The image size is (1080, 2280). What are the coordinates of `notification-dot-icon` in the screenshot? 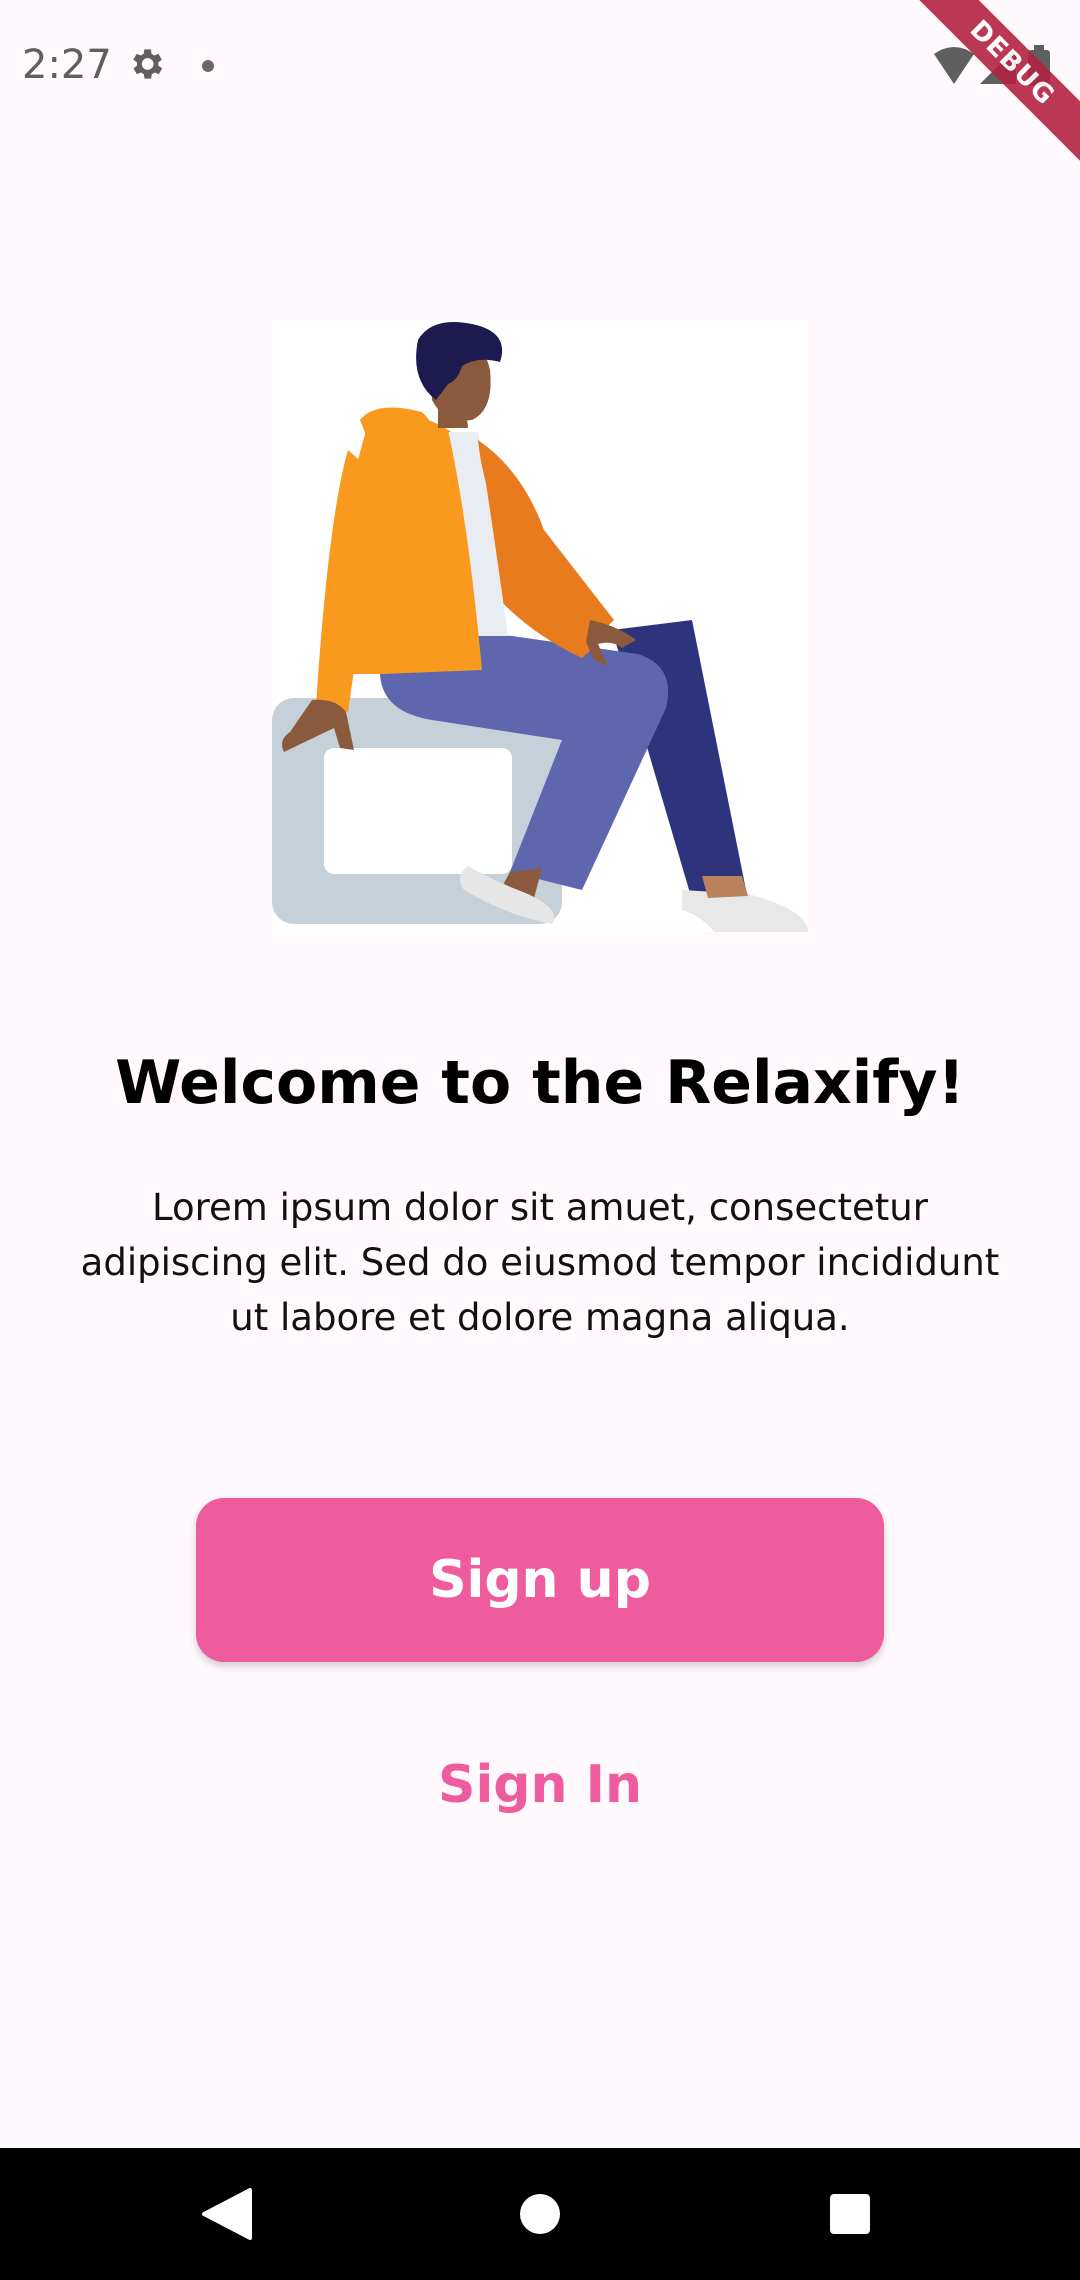 It's located at (208, 66).